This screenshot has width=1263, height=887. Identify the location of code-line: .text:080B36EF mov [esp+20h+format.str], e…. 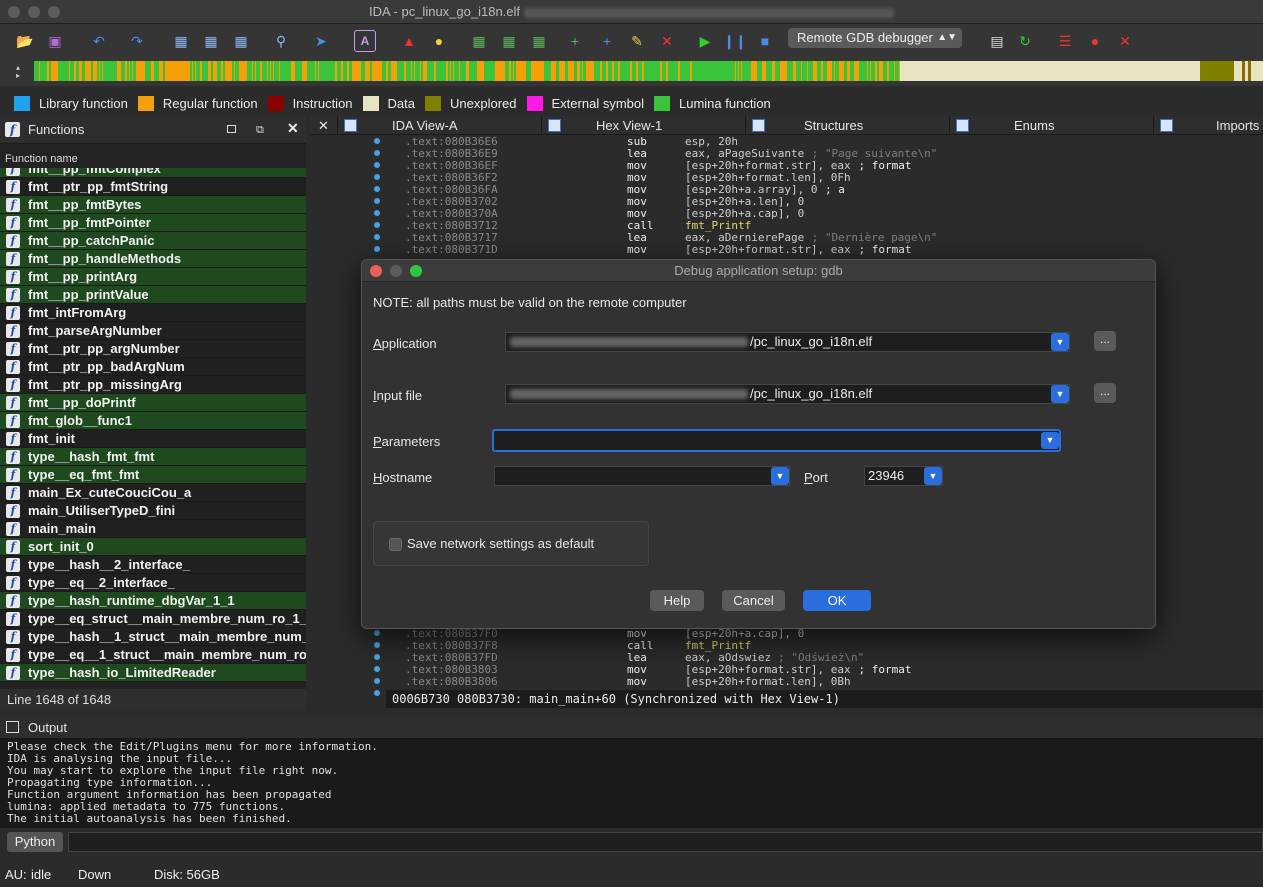
(658, 165).